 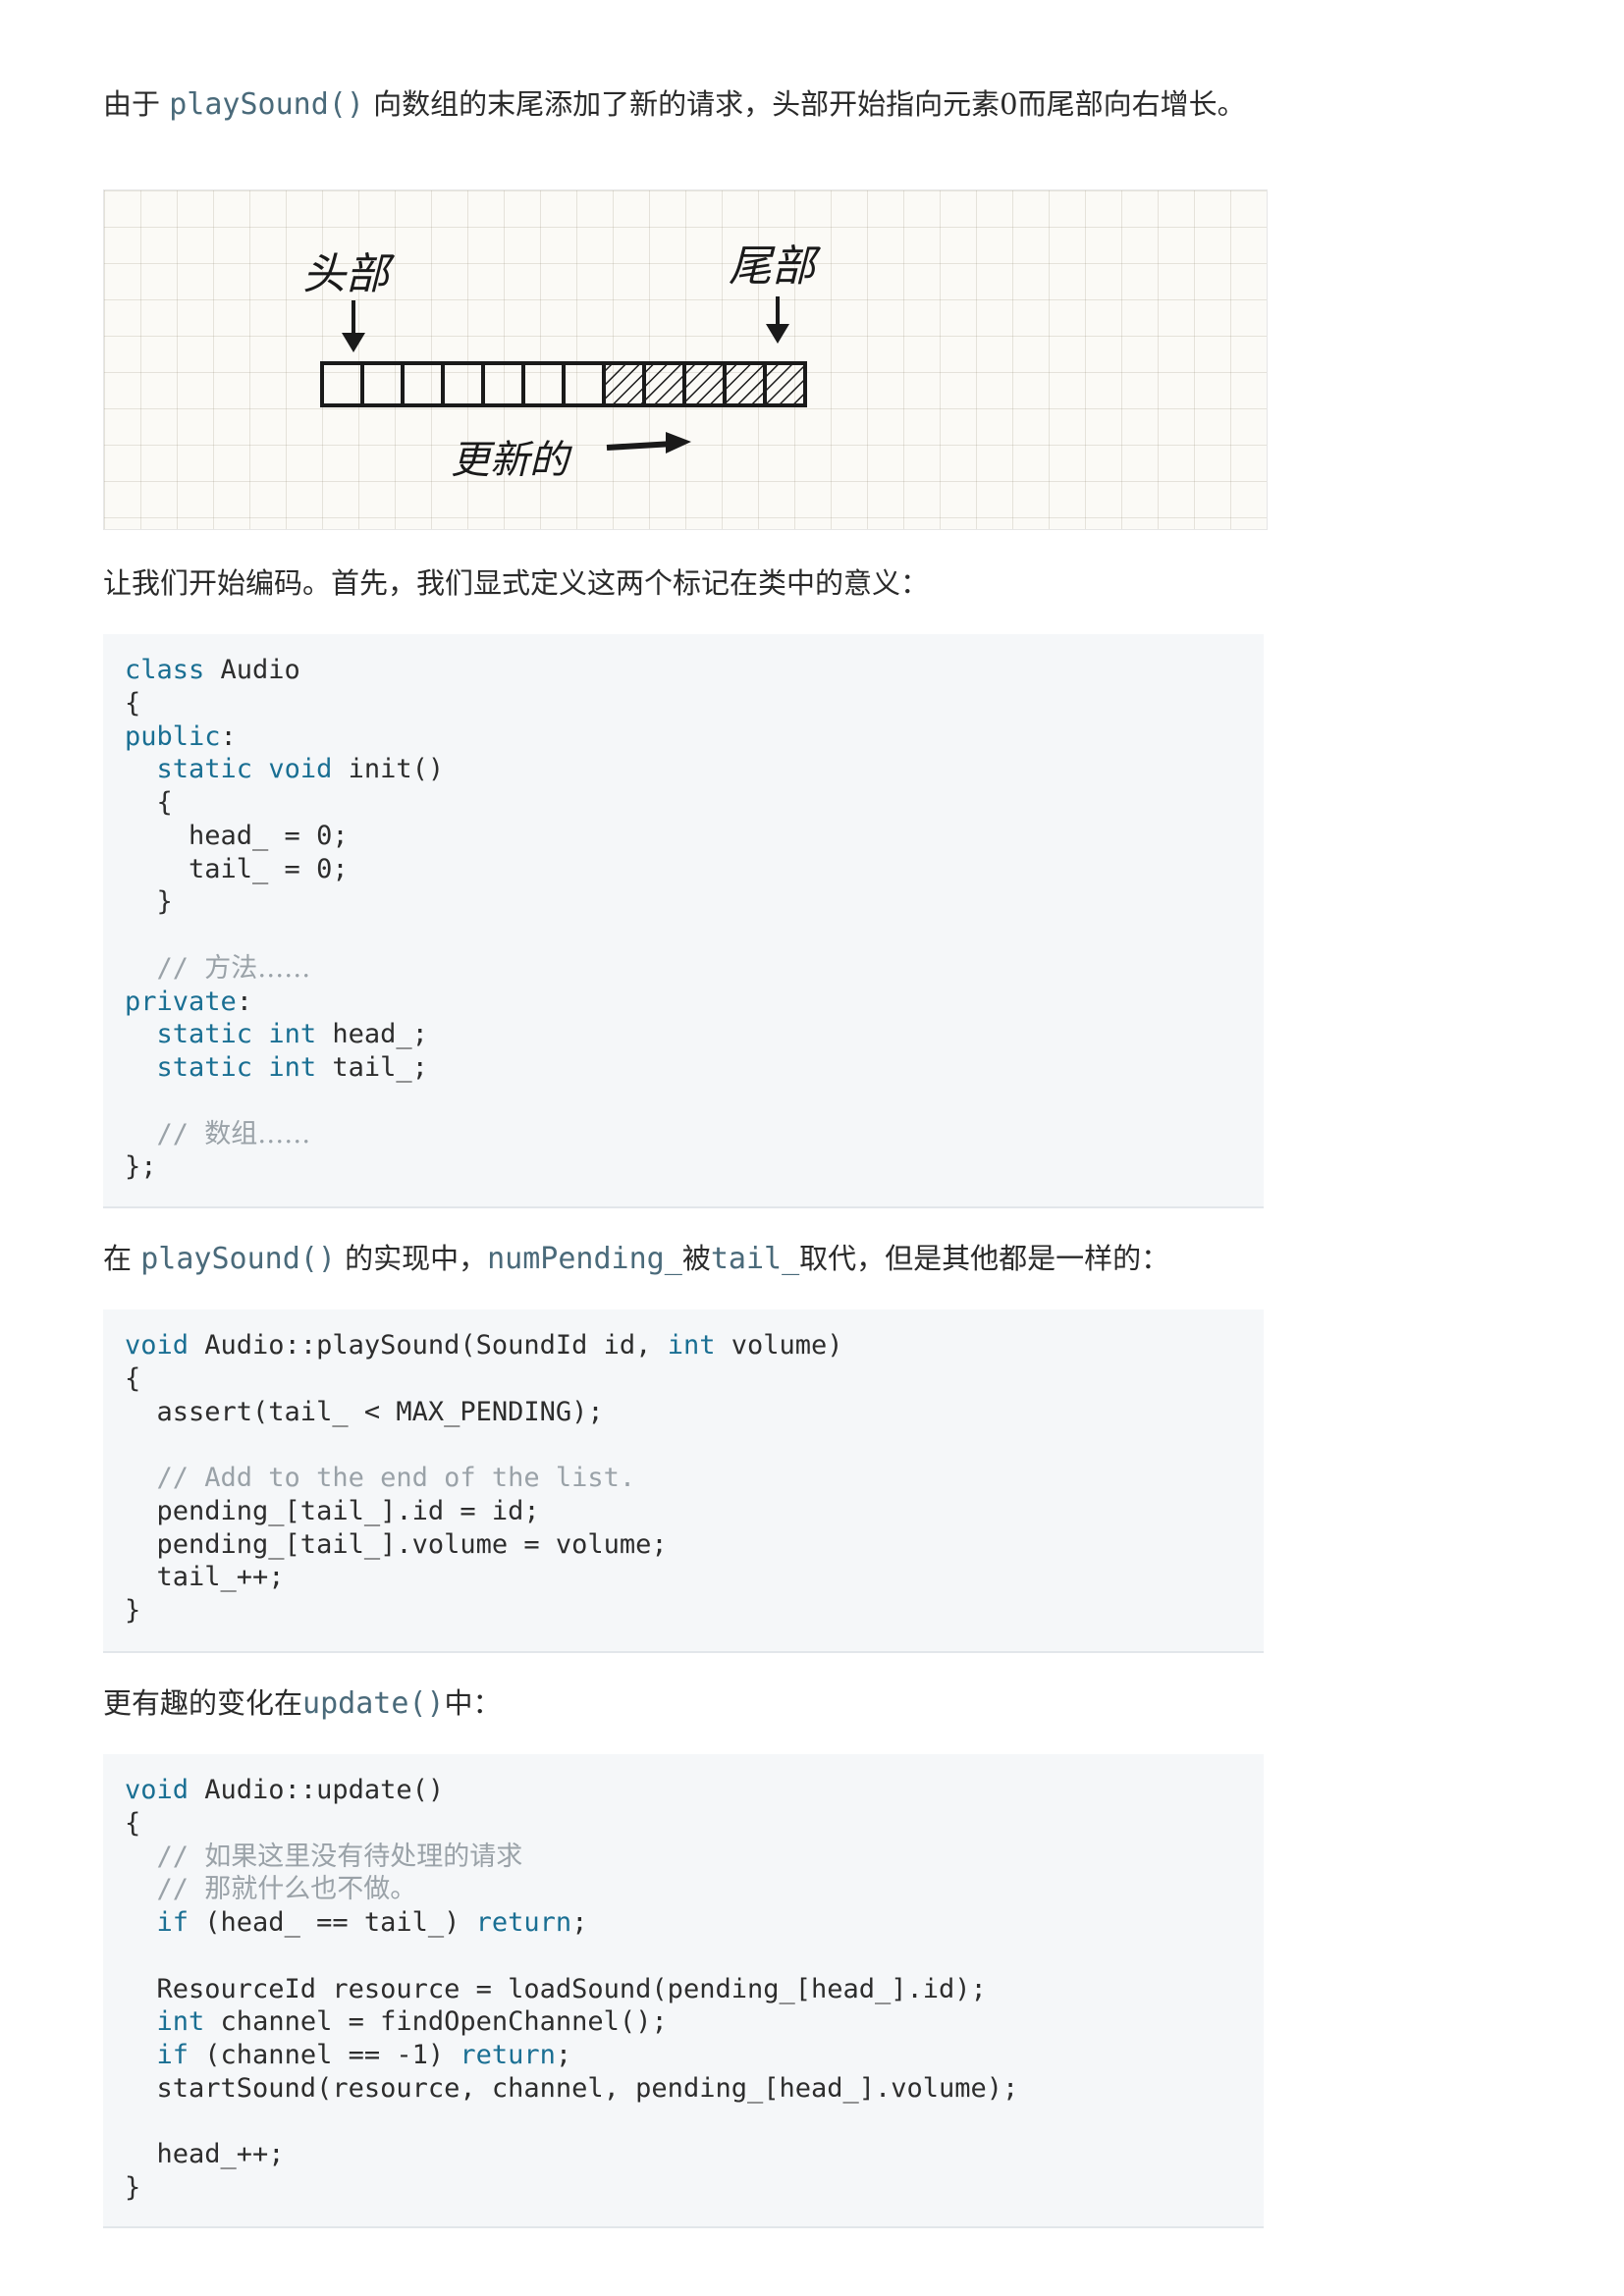 What do you see at coordinates (436, 2022) in the screenshot?
I see `code-token: channel = findOpenChannel();` at bounding box center [436, 2022].